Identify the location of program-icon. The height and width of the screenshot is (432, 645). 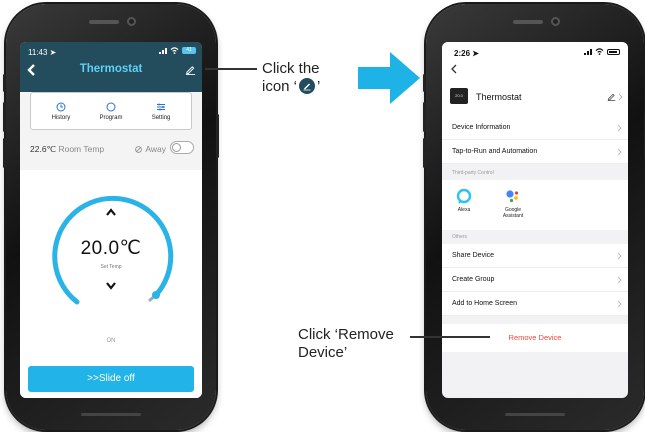
(111, 106).